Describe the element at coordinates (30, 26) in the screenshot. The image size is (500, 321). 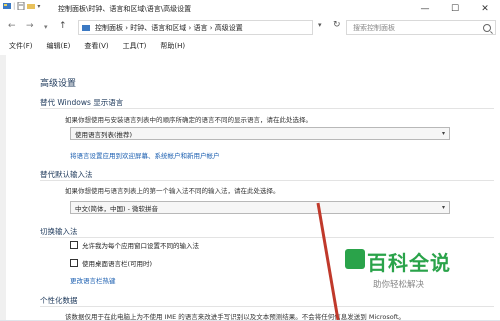
I see `forward-button: →` at that location.